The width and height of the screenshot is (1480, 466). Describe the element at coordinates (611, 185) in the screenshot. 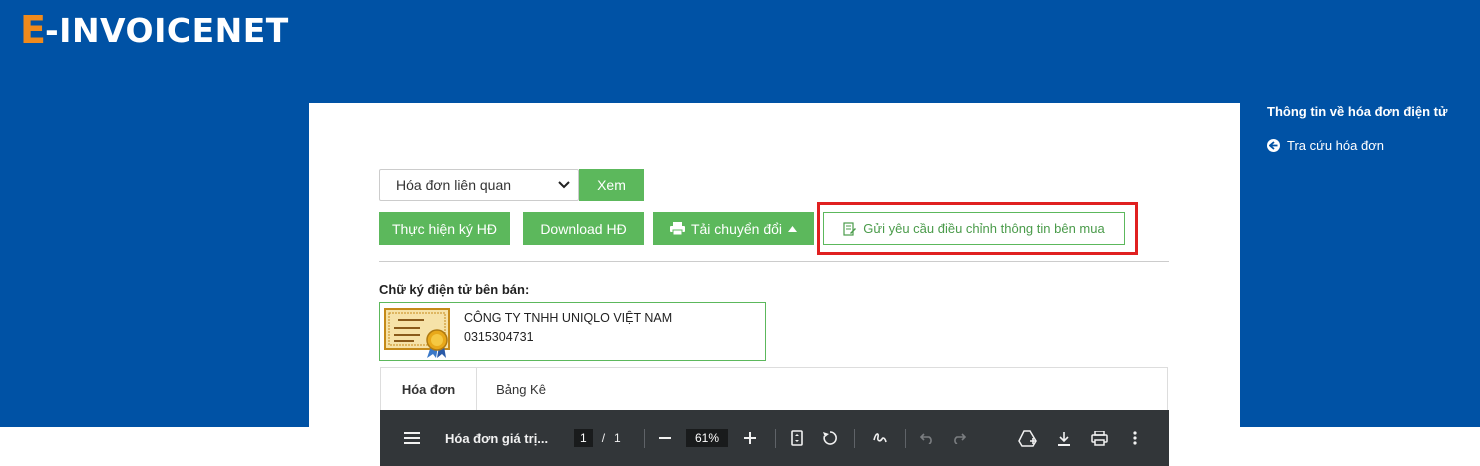

I see `view-button: Xem` at that location.